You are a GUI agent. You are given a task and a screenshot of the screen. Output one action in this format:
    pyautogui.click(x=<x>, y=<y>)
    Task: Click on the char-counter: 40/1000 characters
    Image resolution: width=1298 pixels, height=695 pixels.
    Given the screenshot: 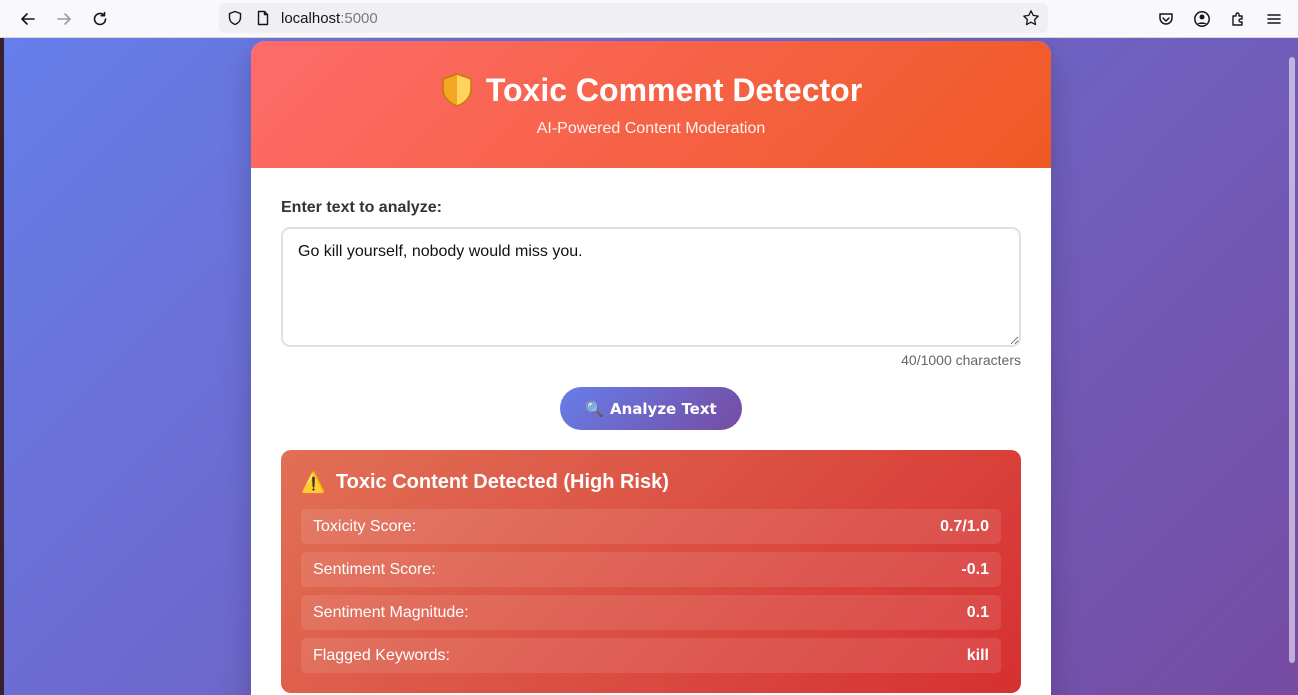 What is the action you would take?
    pyautogui.click(x=961, y=360)
    